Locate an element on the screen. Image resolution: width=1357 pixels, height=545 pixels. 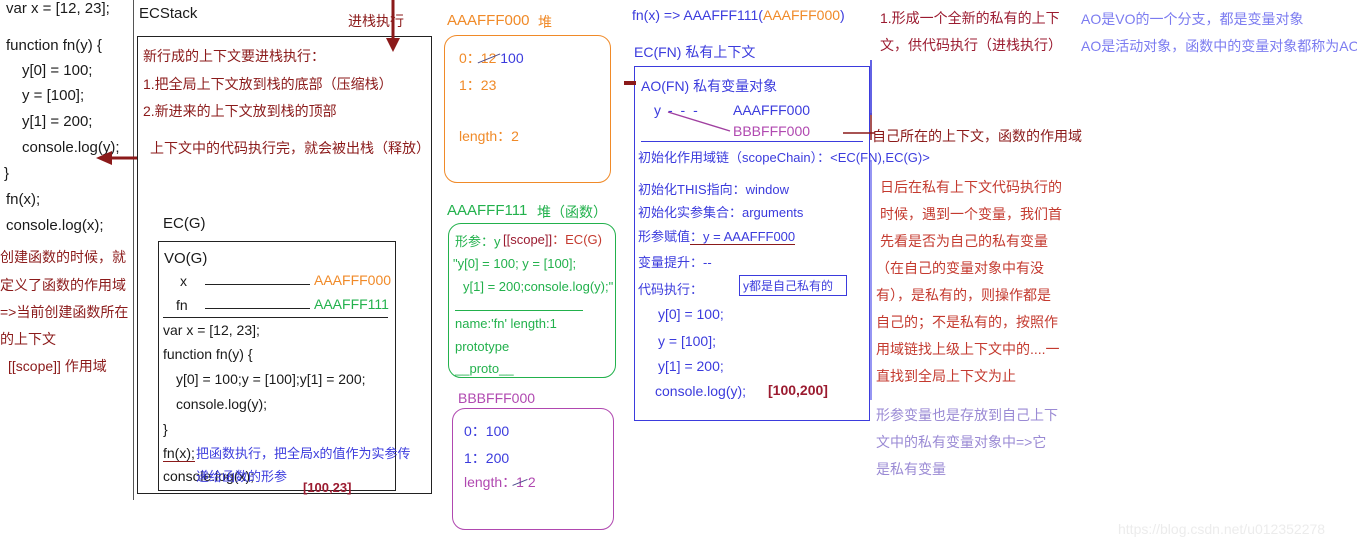
note-ao-vo-1: AO是活动对象，函数中的变量对象都称为AO is located at coordinates (1219, 46).